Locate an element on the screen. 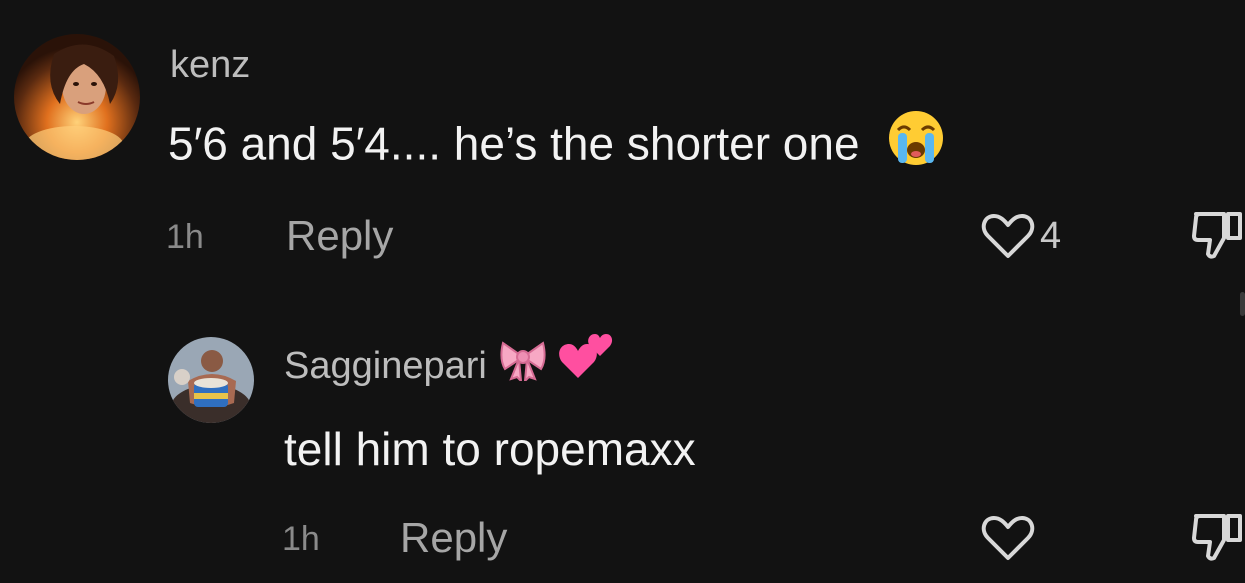 This screenshot has height=583, width=1245. loudly-crying-face-emoji is located at coordinates (916, 143).